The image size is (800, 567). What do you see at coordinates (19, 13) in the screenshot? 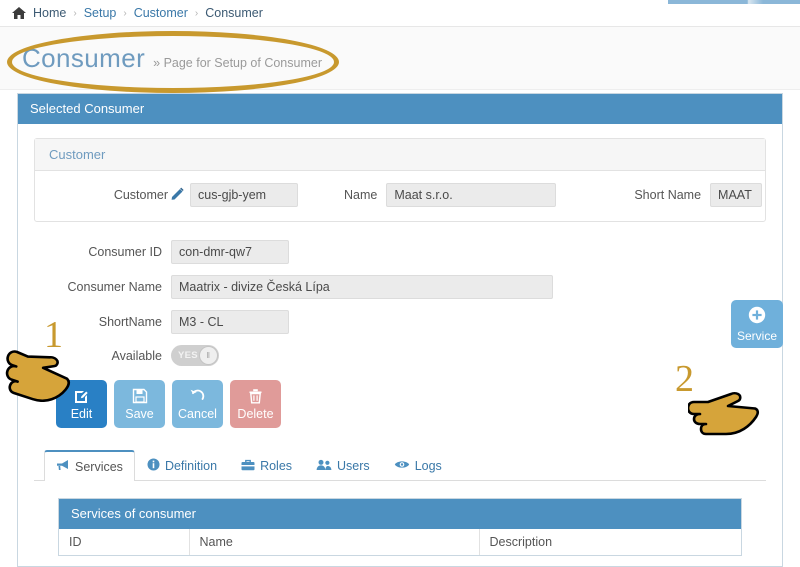
I see `home-icon` at bounding box center [19, 13].